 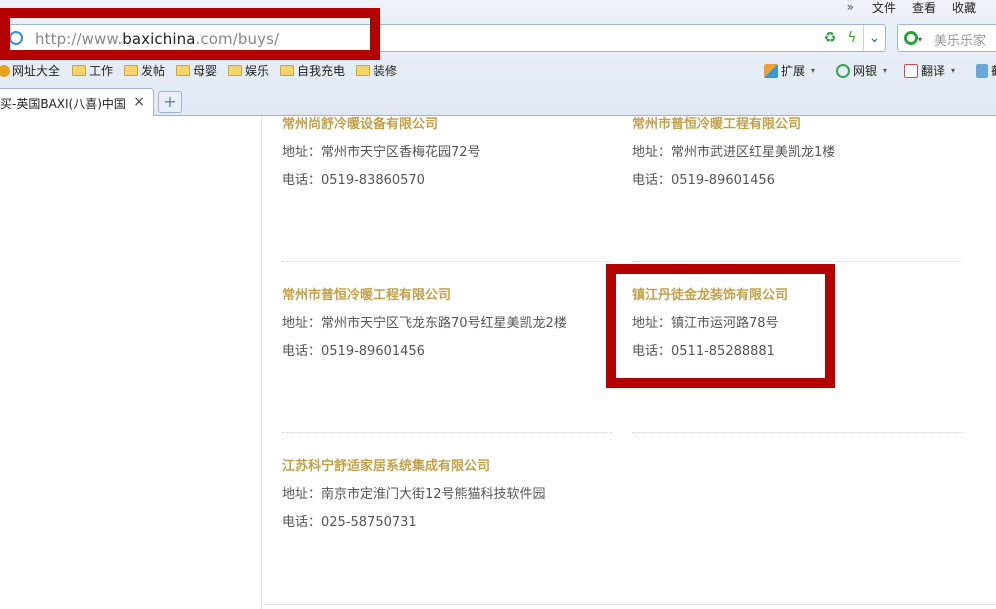 What do you see at coordinates (170, 102) in the screenshot?
I see `new-tab-button: +` at bounding box center [170, 102].